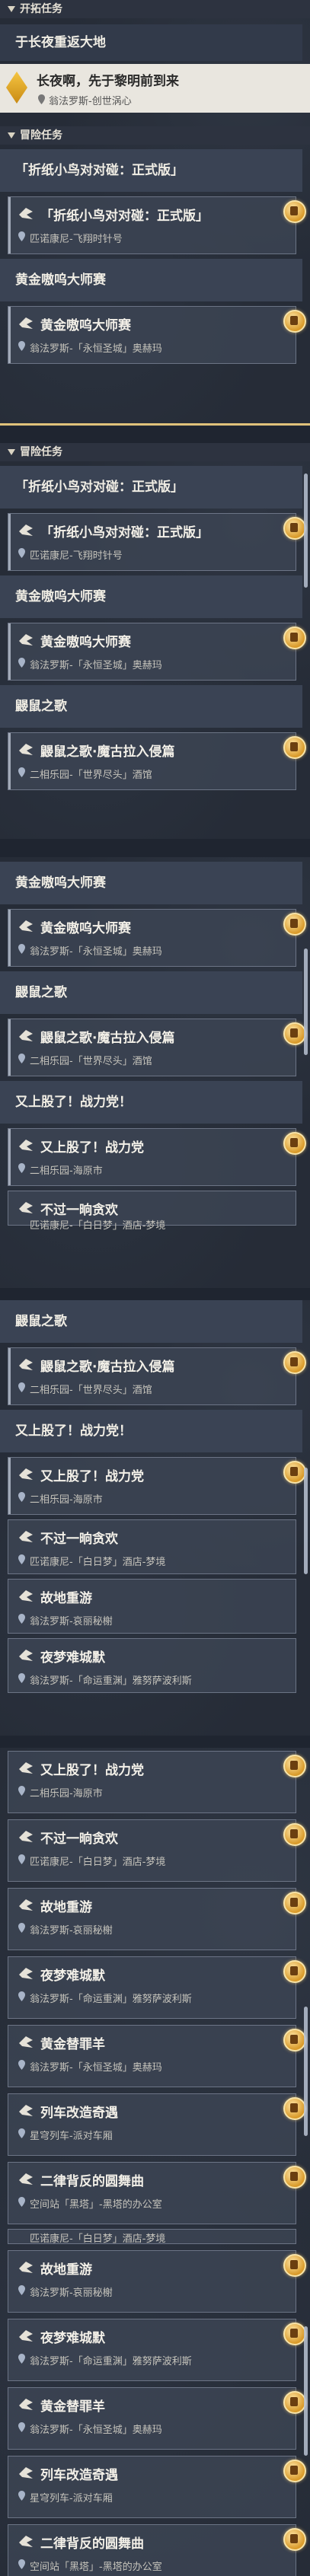 The image size is (310, 2576). I want to click on quest-item: 黄金替罪羊 翁法罗斯-「永恒圣城」奥赫玛, so click(157, 2419).